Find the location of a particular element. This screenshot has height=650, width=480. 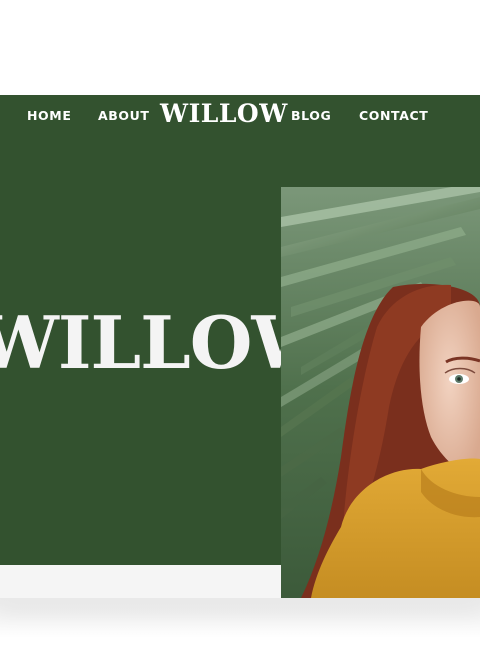

nav-home-link: HOME is located at coordinates (49, 115).